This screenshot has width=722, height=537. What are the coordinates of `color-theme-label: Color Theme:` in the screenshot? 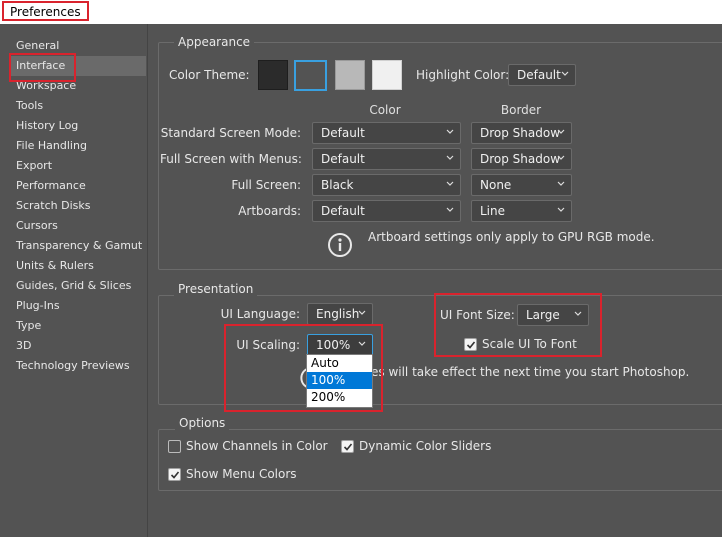 It's located at (209, 75).